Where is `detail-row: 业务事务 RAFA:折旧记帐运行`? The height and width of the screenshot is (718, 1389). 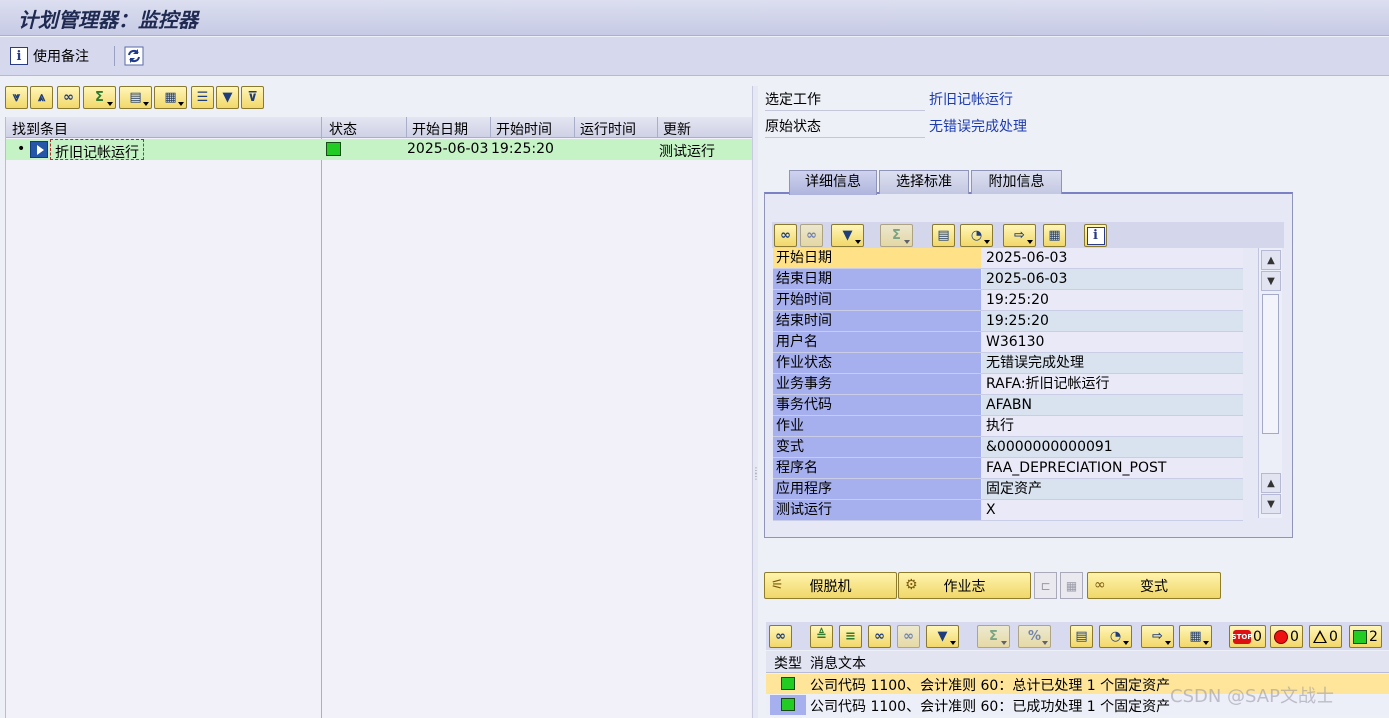
detail-row: 业务事务 RAFA:折旧记帐运行 is located at coordinates (1008, 384).